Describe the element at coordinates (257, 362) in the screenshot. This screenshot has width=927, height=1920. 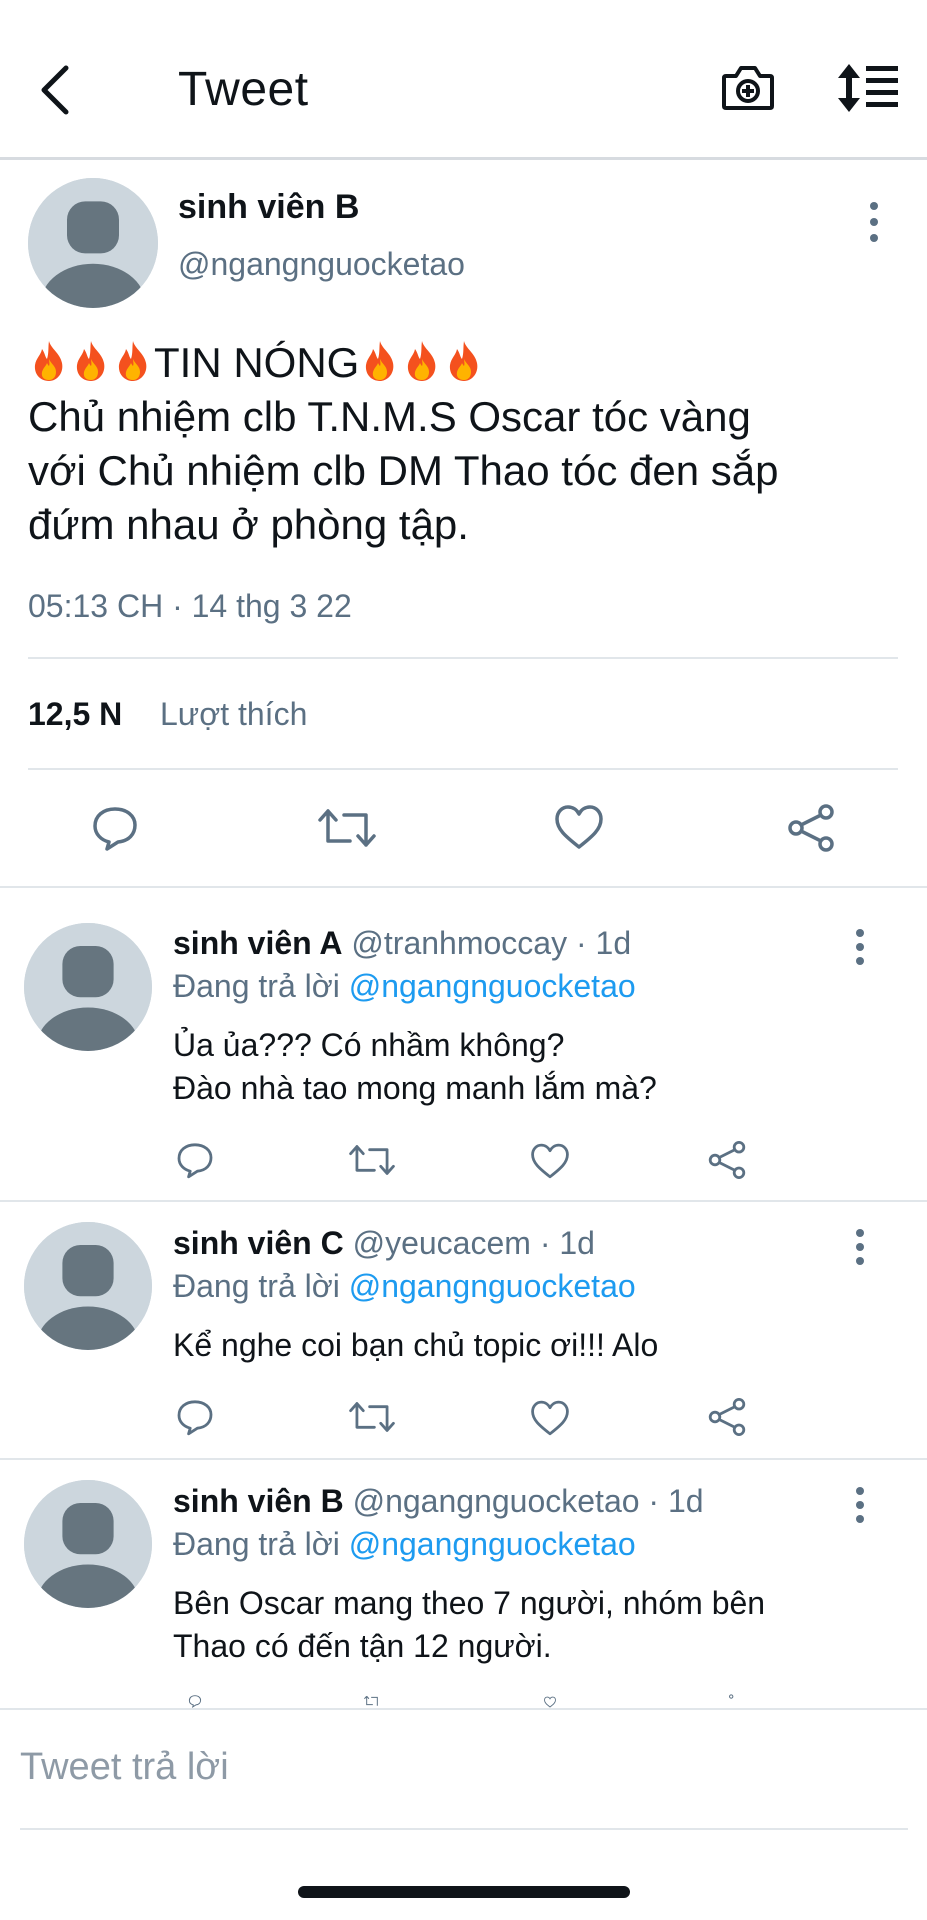
I see `headline-text: TIN NÓNG` at that location.